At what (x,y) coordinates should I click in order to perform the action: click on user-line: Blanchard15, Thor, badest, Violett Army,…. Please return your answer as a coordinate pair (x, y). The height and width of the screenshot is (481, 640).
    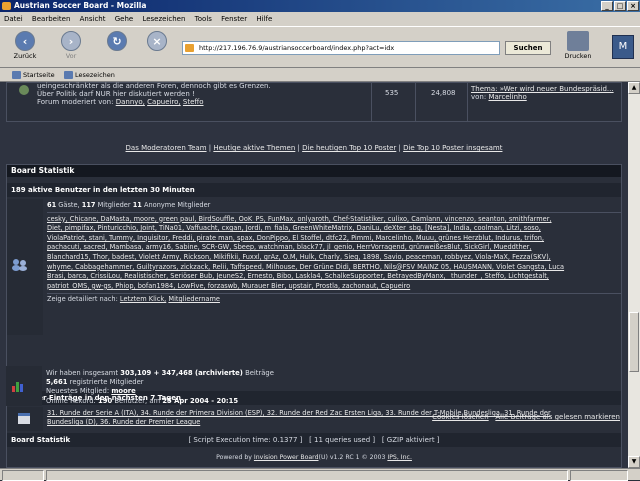
    Looking at the image, I should click on (334, 258).